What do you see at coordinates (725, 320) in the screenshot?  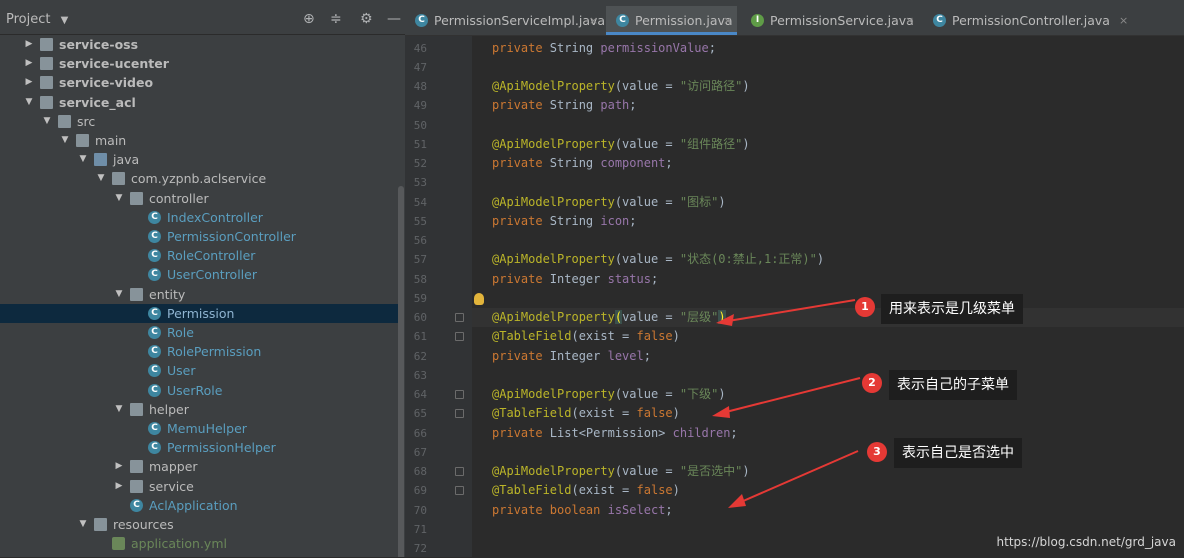 I see `arrow-1-head` at bounding box center [725, 320].